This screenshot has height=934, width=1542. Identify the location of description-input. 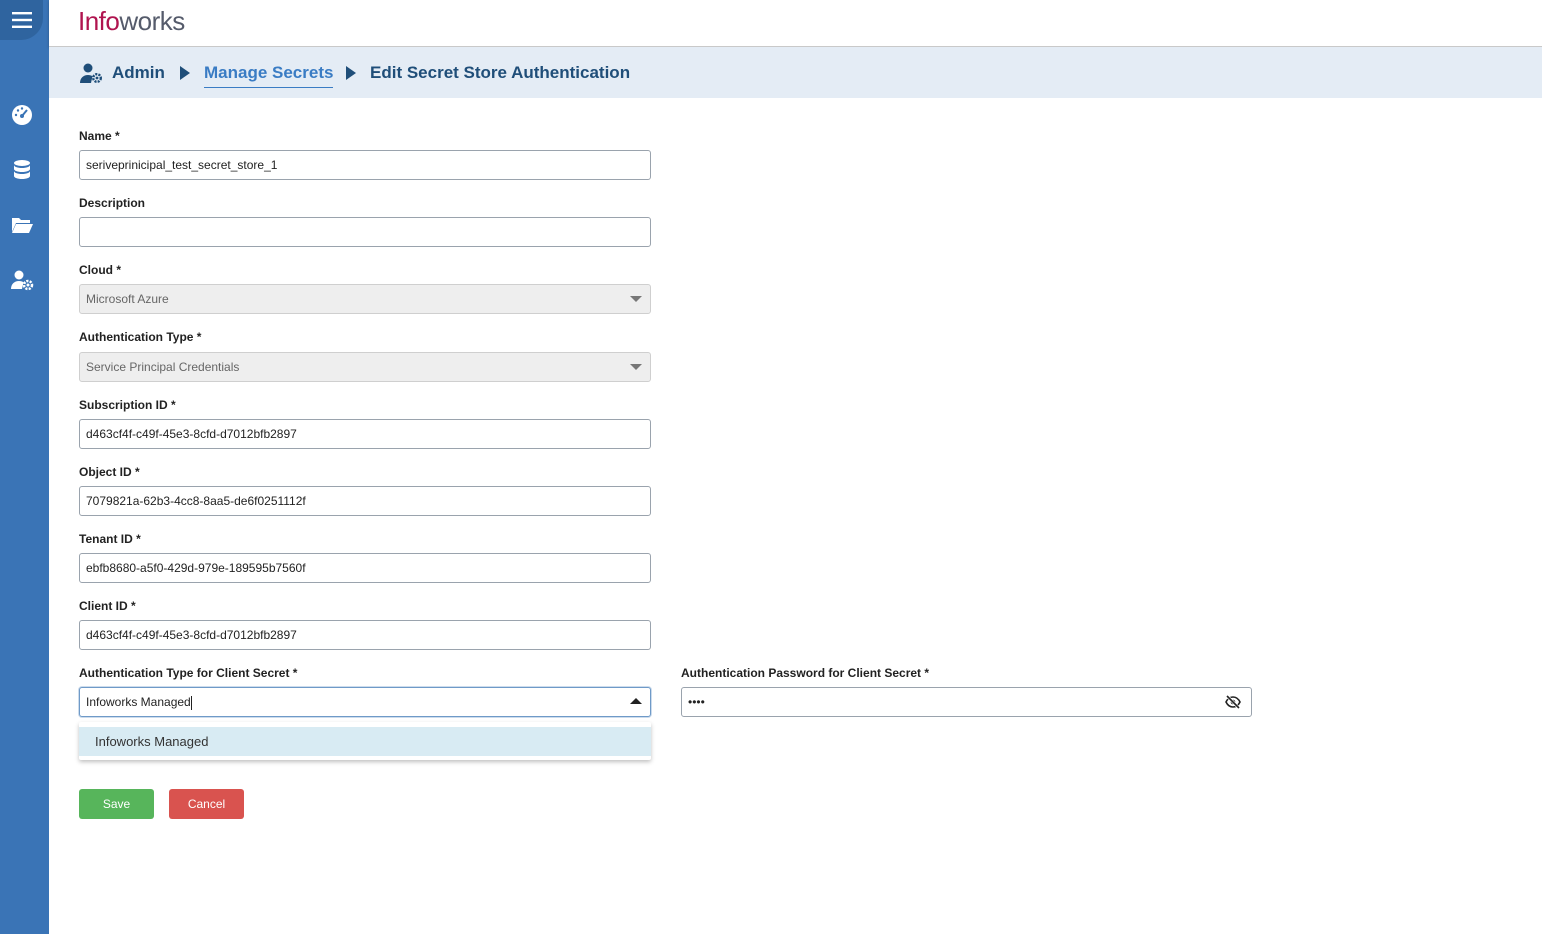
(365, 232).